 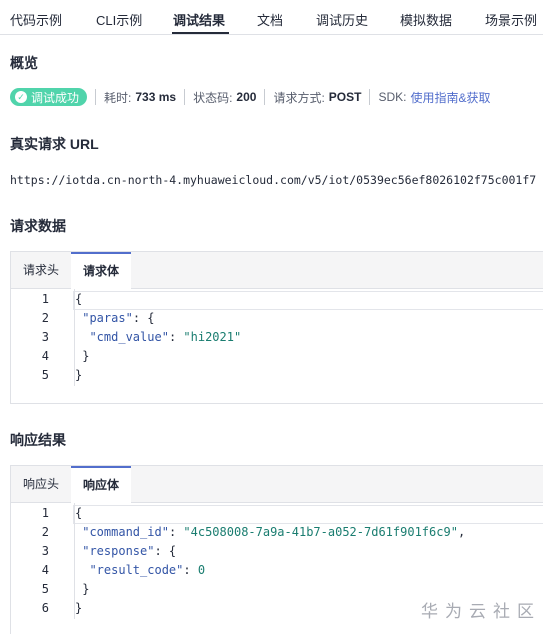 What do you see at coordinates (246, 97) in the screenshot?
I see `status-code-value: 200` at bounding box center [246, 97].